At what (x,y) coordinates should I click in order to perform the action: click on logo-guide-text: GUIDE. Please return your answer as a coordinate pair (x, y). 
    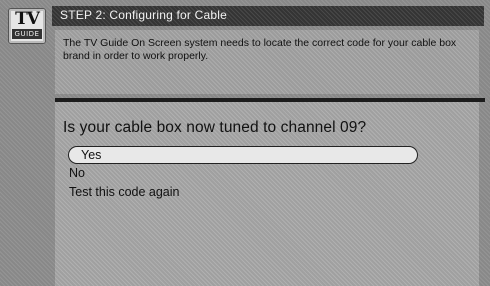
    Looking at the image, I should click on (27, 34).